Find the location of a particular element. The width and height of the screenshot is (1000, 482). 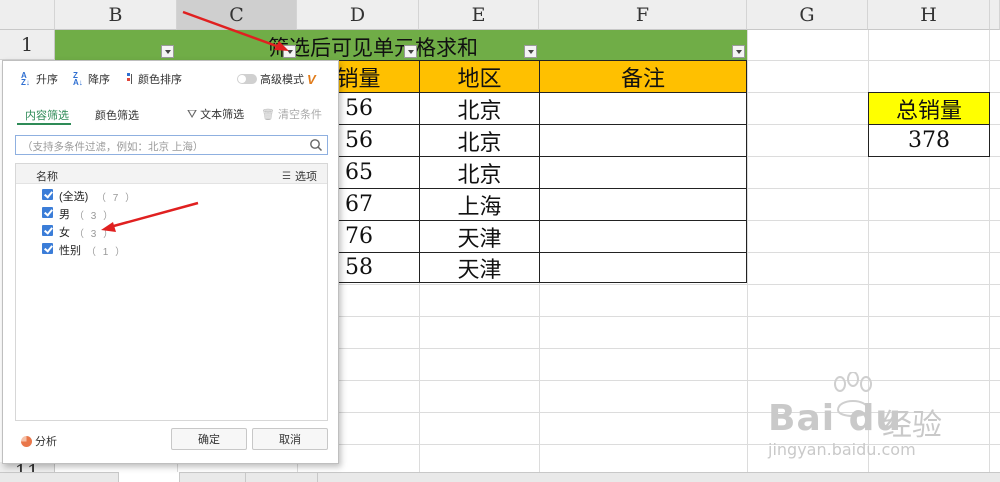

clear-condition-label: 清空条件 is located at coordinates (299, 115).